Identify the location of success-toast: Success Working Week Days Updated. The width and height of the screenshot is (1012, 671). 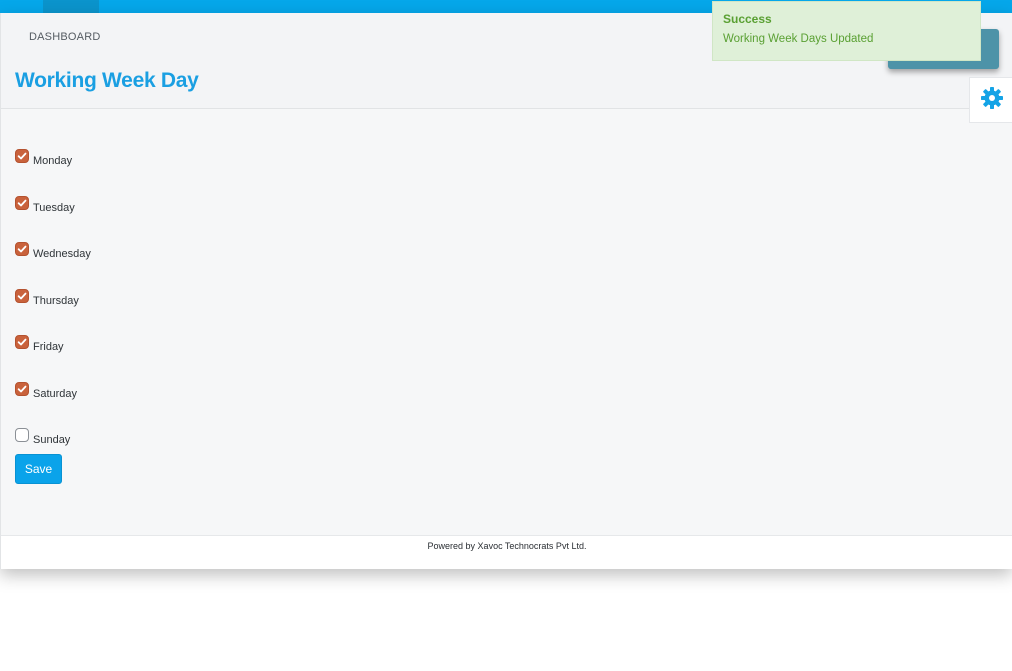
(846, 31).